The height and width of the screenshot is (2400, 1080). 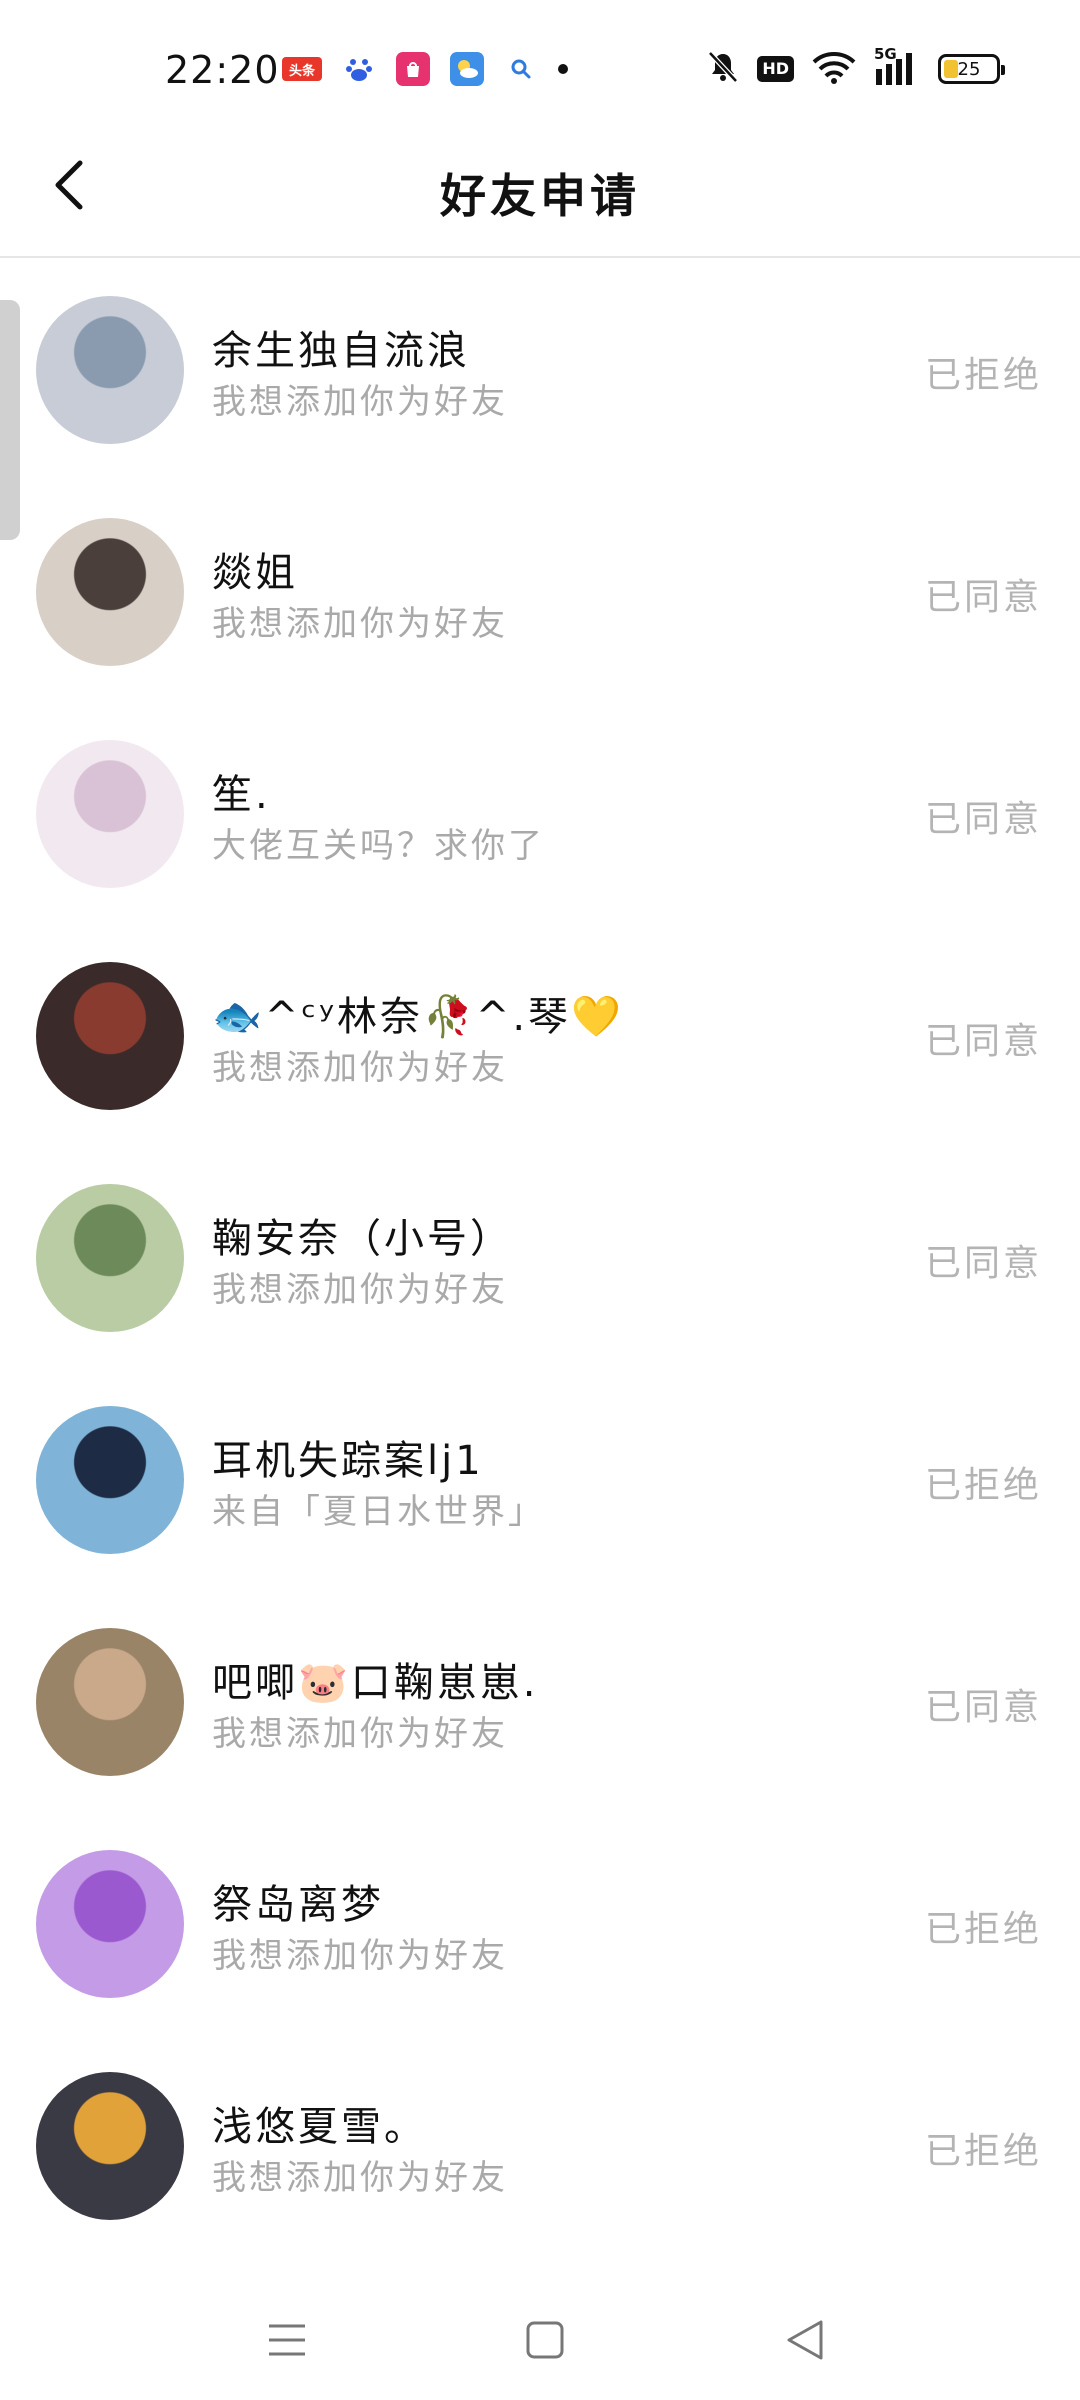 I want to click on friend-request-item: 鞠安奈（小号） 我想添加你为好友 已同意, so click(x=540, y=1257).